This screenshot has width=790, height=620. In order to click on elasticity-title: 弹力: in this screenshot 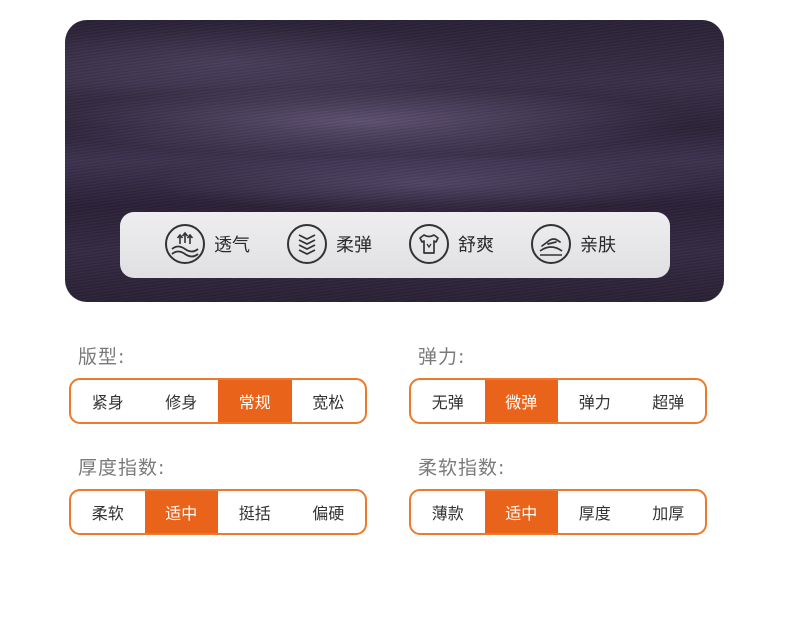, I will do `click(442, 357)`.